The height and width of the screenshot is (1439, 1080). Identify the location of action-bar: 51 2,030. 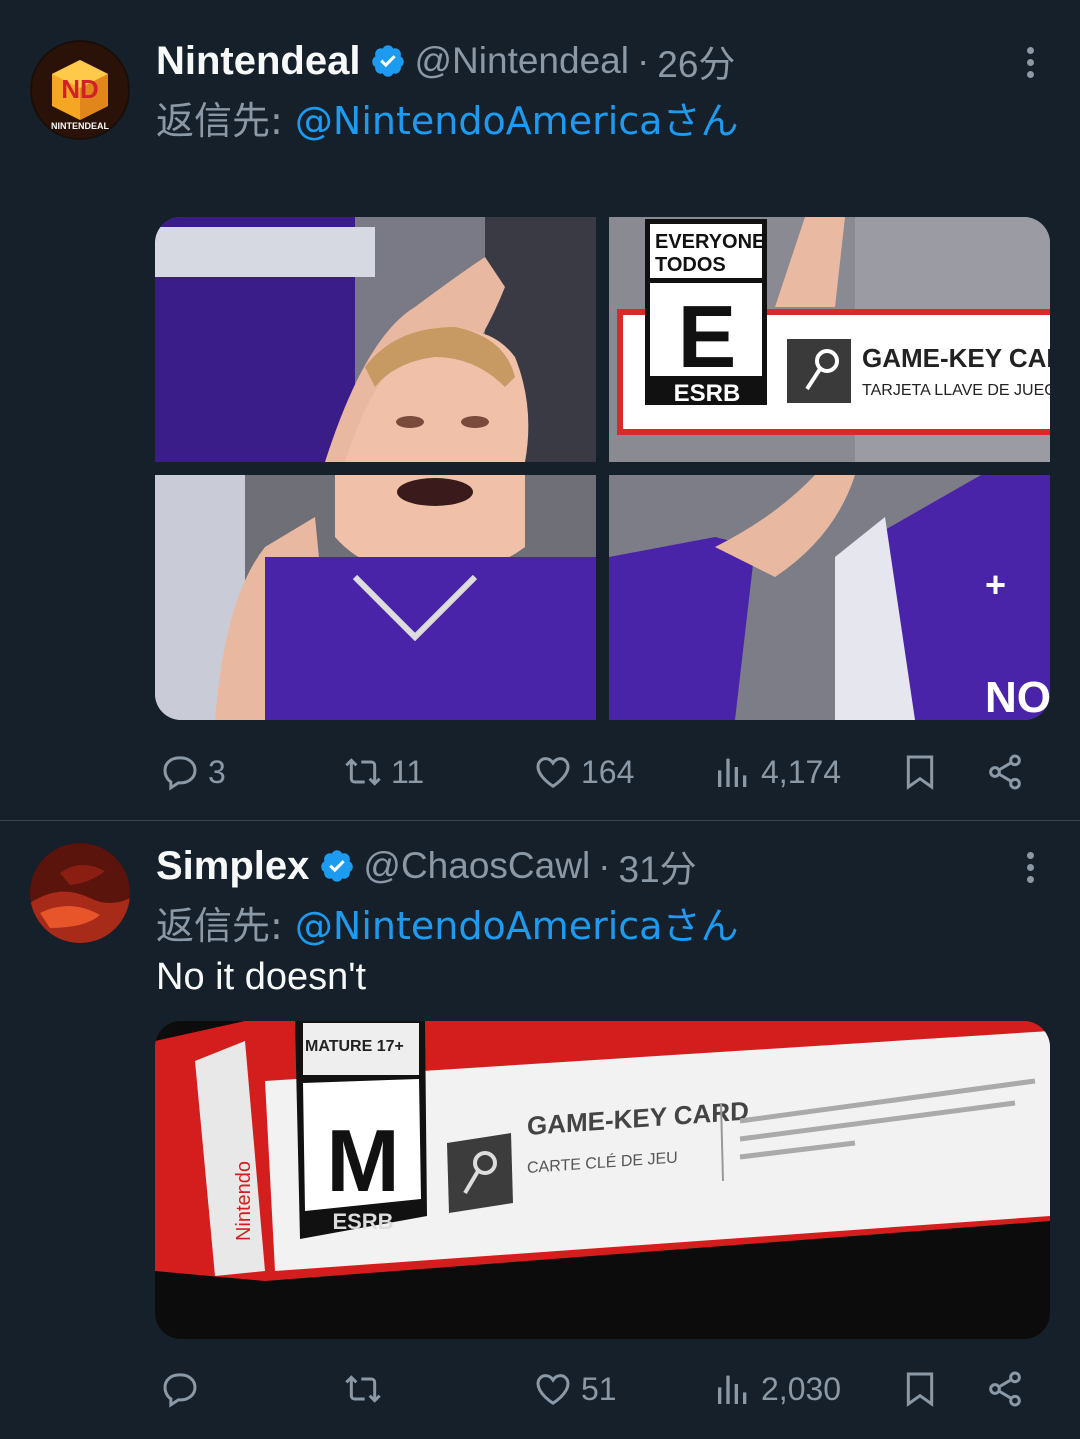
(540, 1389).